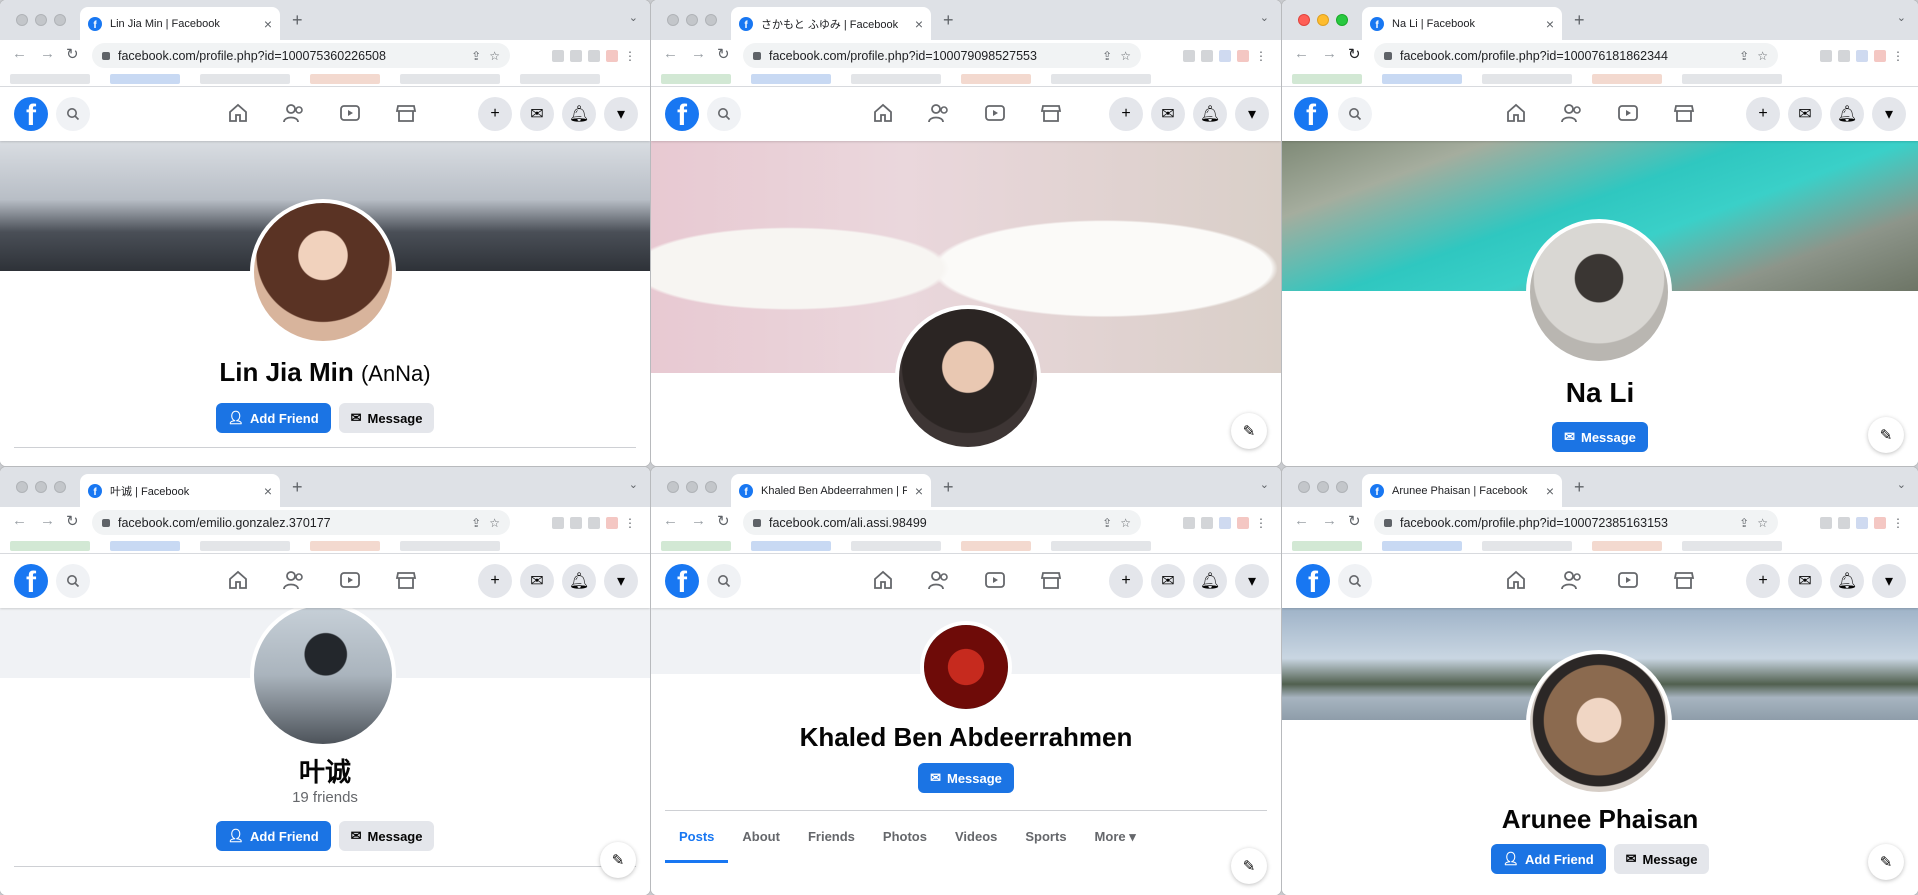 The height and width of the screenshot is (895, 1918). What do you see at coordinates (1252, 581) in the screenshot?
I see `account-chevron-icon: ▾` at bounding box center [1252, 581].